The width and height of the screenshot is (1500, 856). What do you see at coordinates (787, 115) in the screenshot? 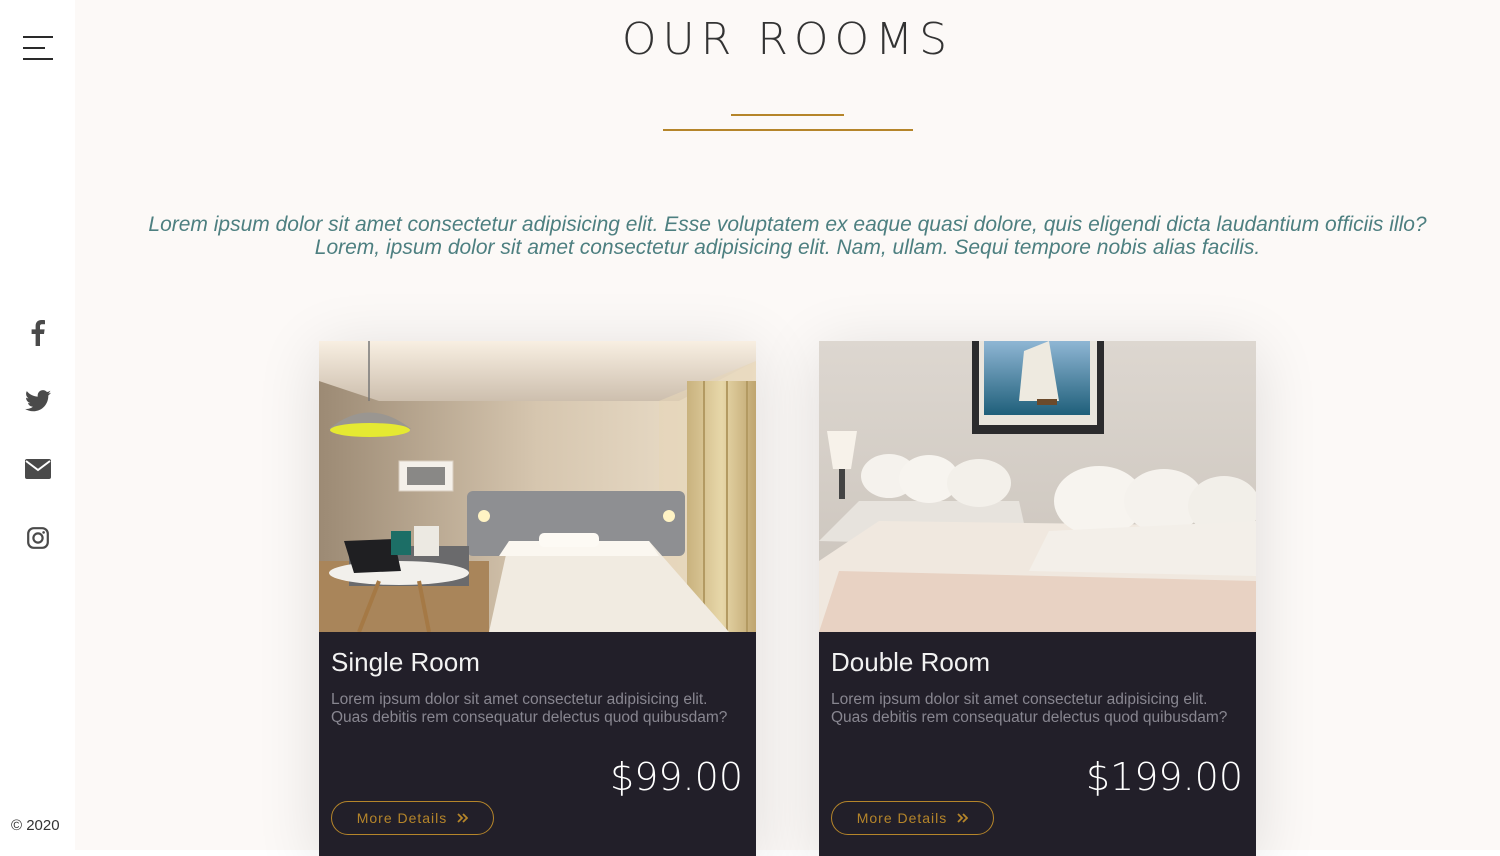
I see `title-divider-short` at bounding box center [787, 115].